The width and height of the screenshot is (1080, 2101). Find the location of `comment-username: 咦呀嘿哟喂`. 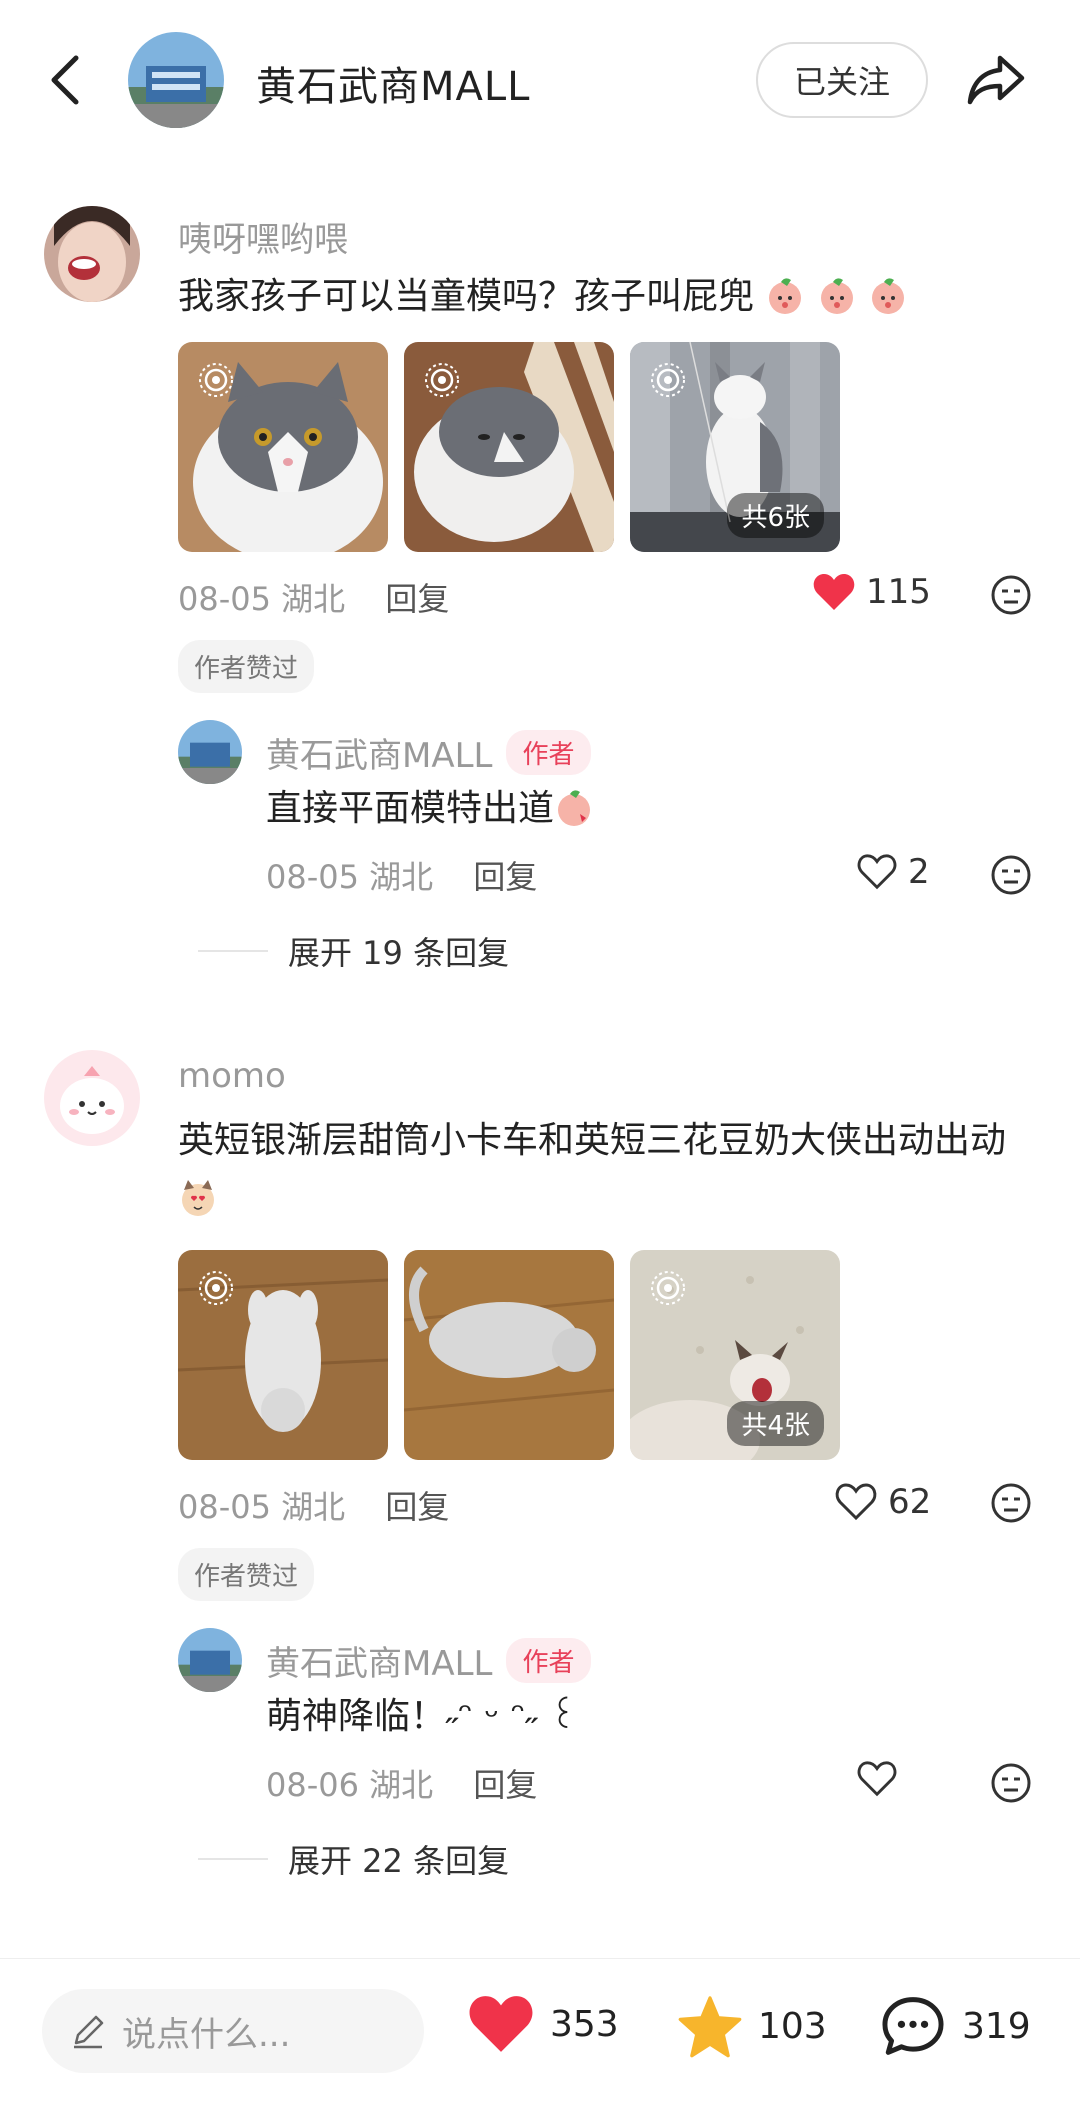

comment-username: 咦呀嘿哟喂 is located at coordinates (263, 236).